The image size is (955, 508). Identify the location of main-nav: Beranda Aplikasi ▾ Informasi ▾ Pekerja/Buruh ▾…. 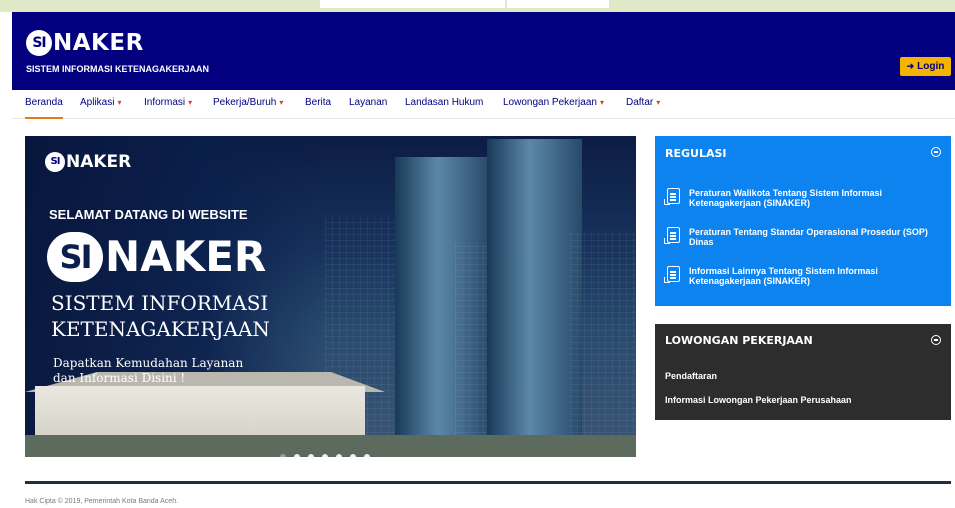
(483, 104).